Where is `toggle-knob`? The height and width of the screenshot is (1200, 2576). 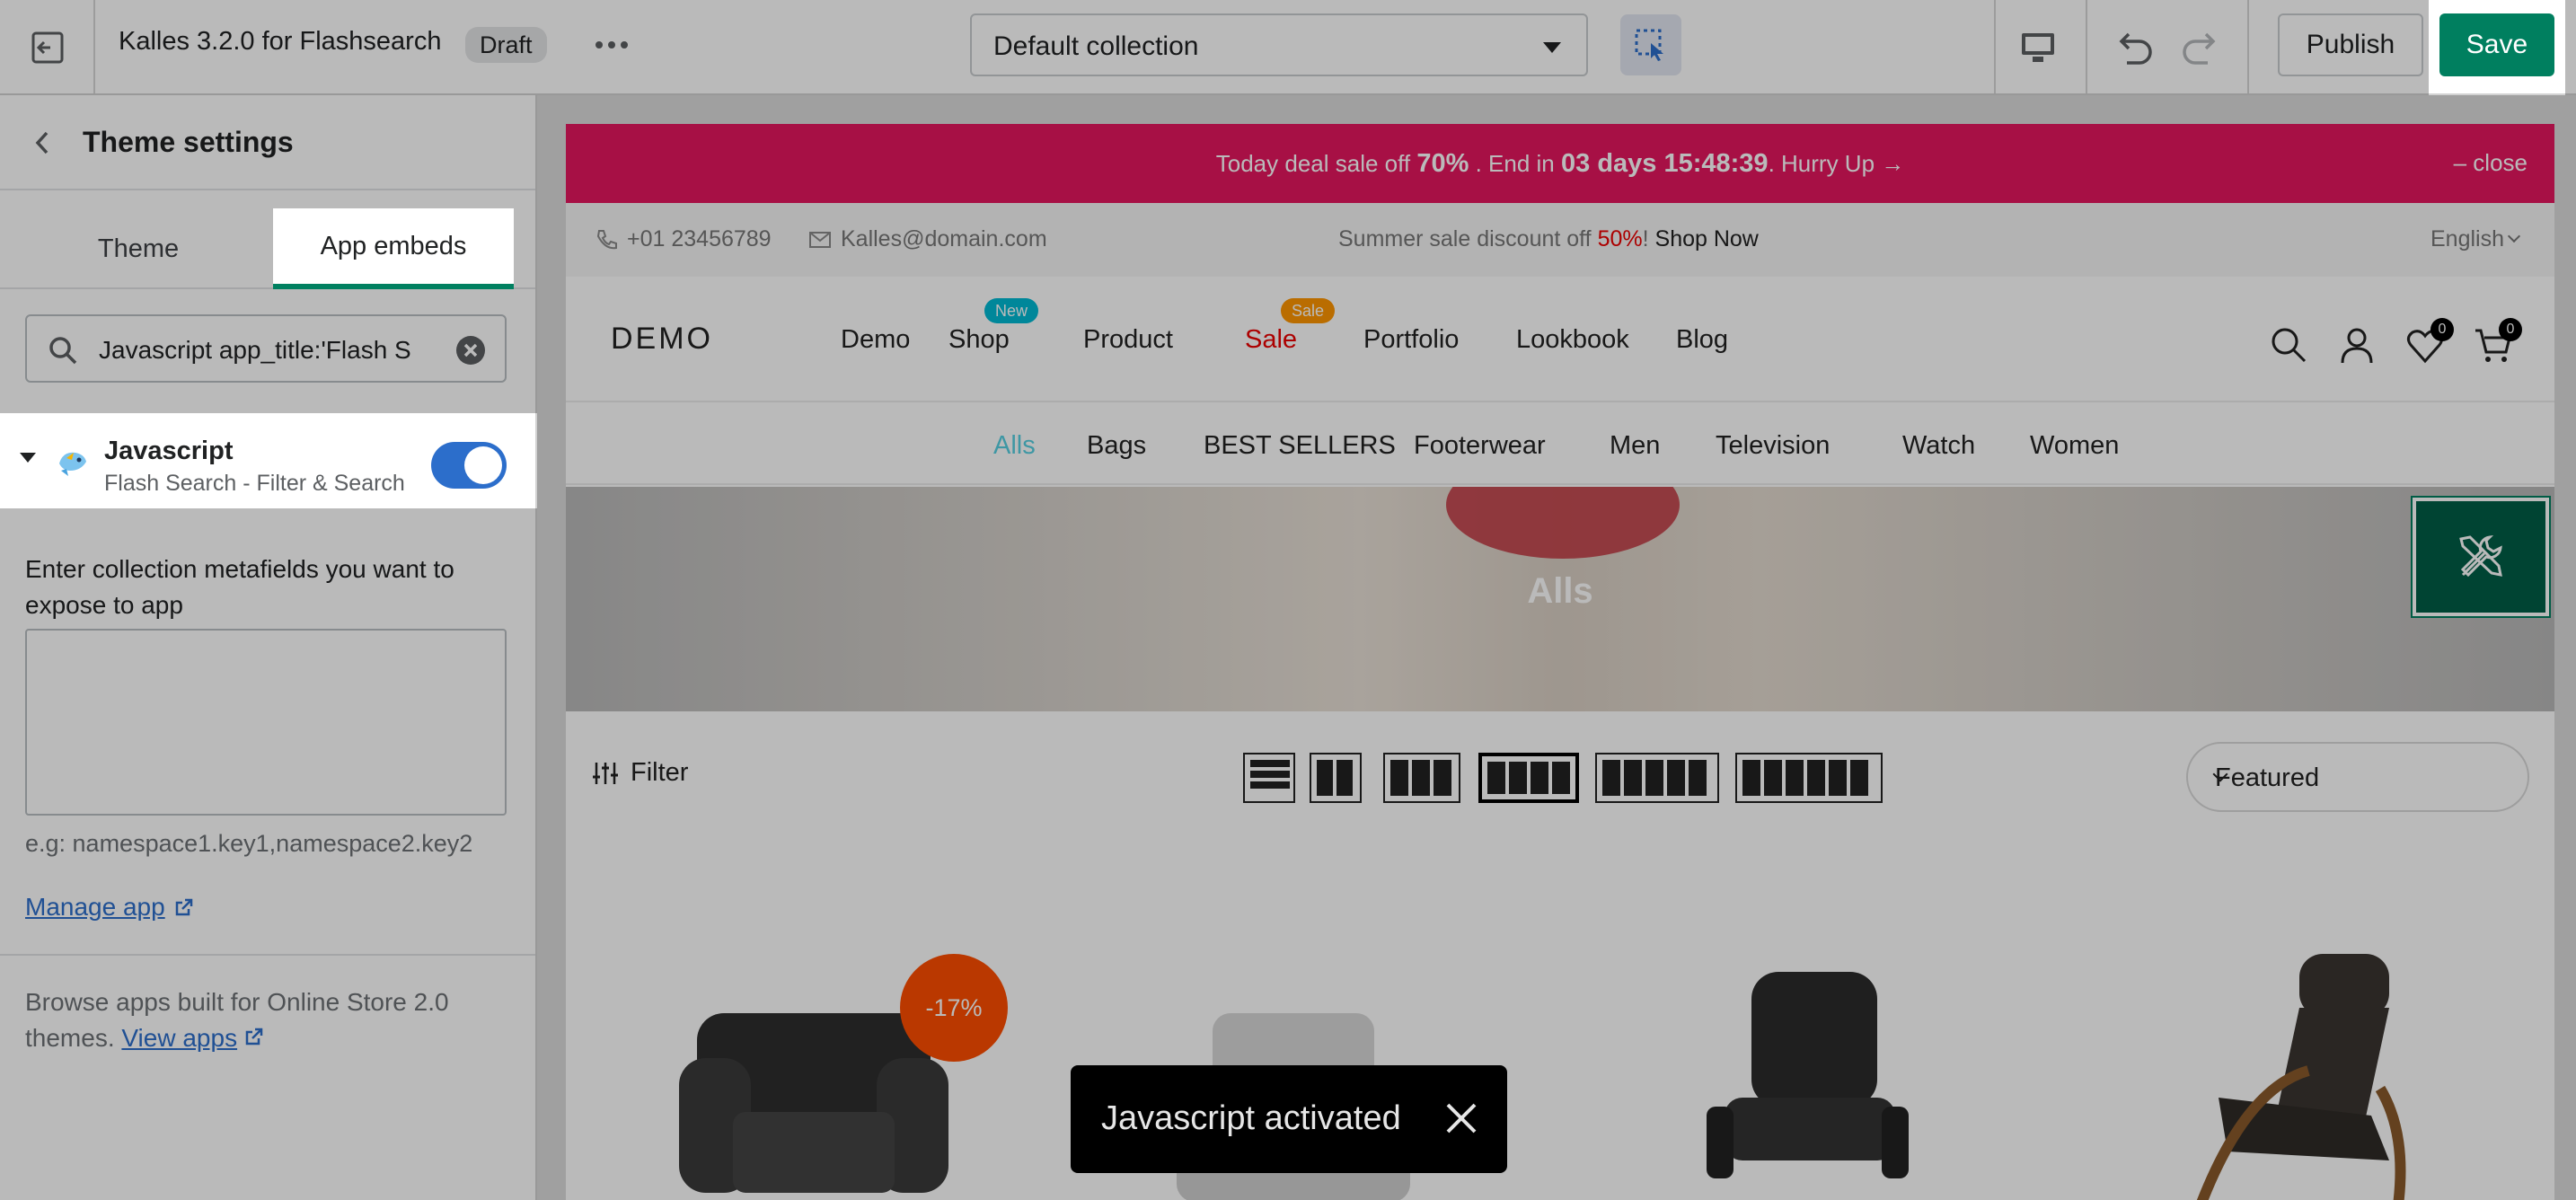 toggle-knob is located at coordinates (483, 465).